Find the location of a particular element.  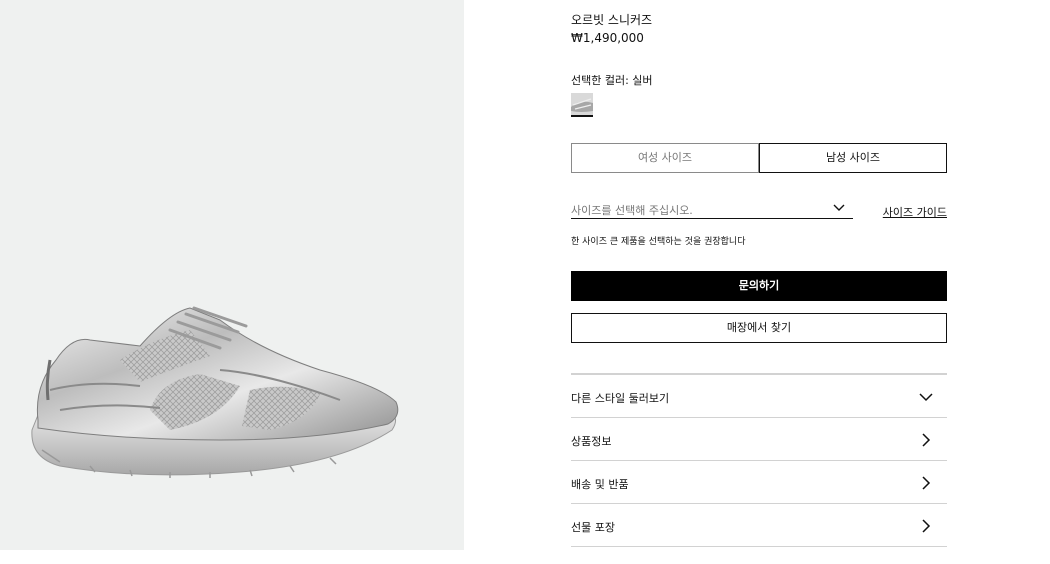

accordion-label: 다른 스타일 둘러보기 is located at coordinates (620, 398).